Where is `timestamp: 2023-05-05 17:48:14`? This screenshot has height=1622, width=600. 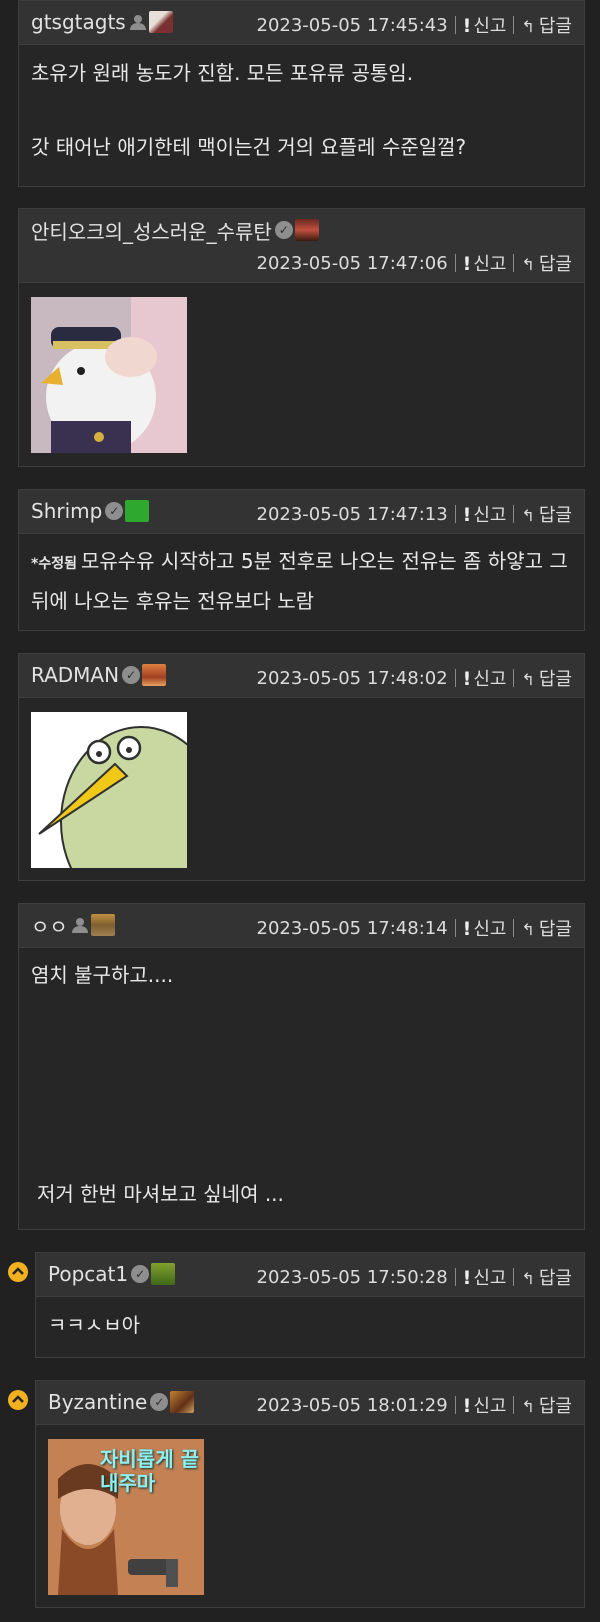
timestamp: 2023-05-05 17:48:14 is located at coordinates (352, 928).